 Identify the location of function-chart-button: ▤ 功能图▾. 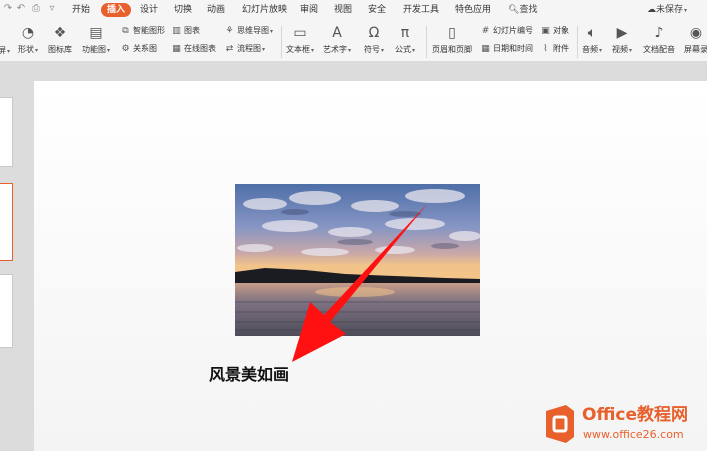
(96, 40).